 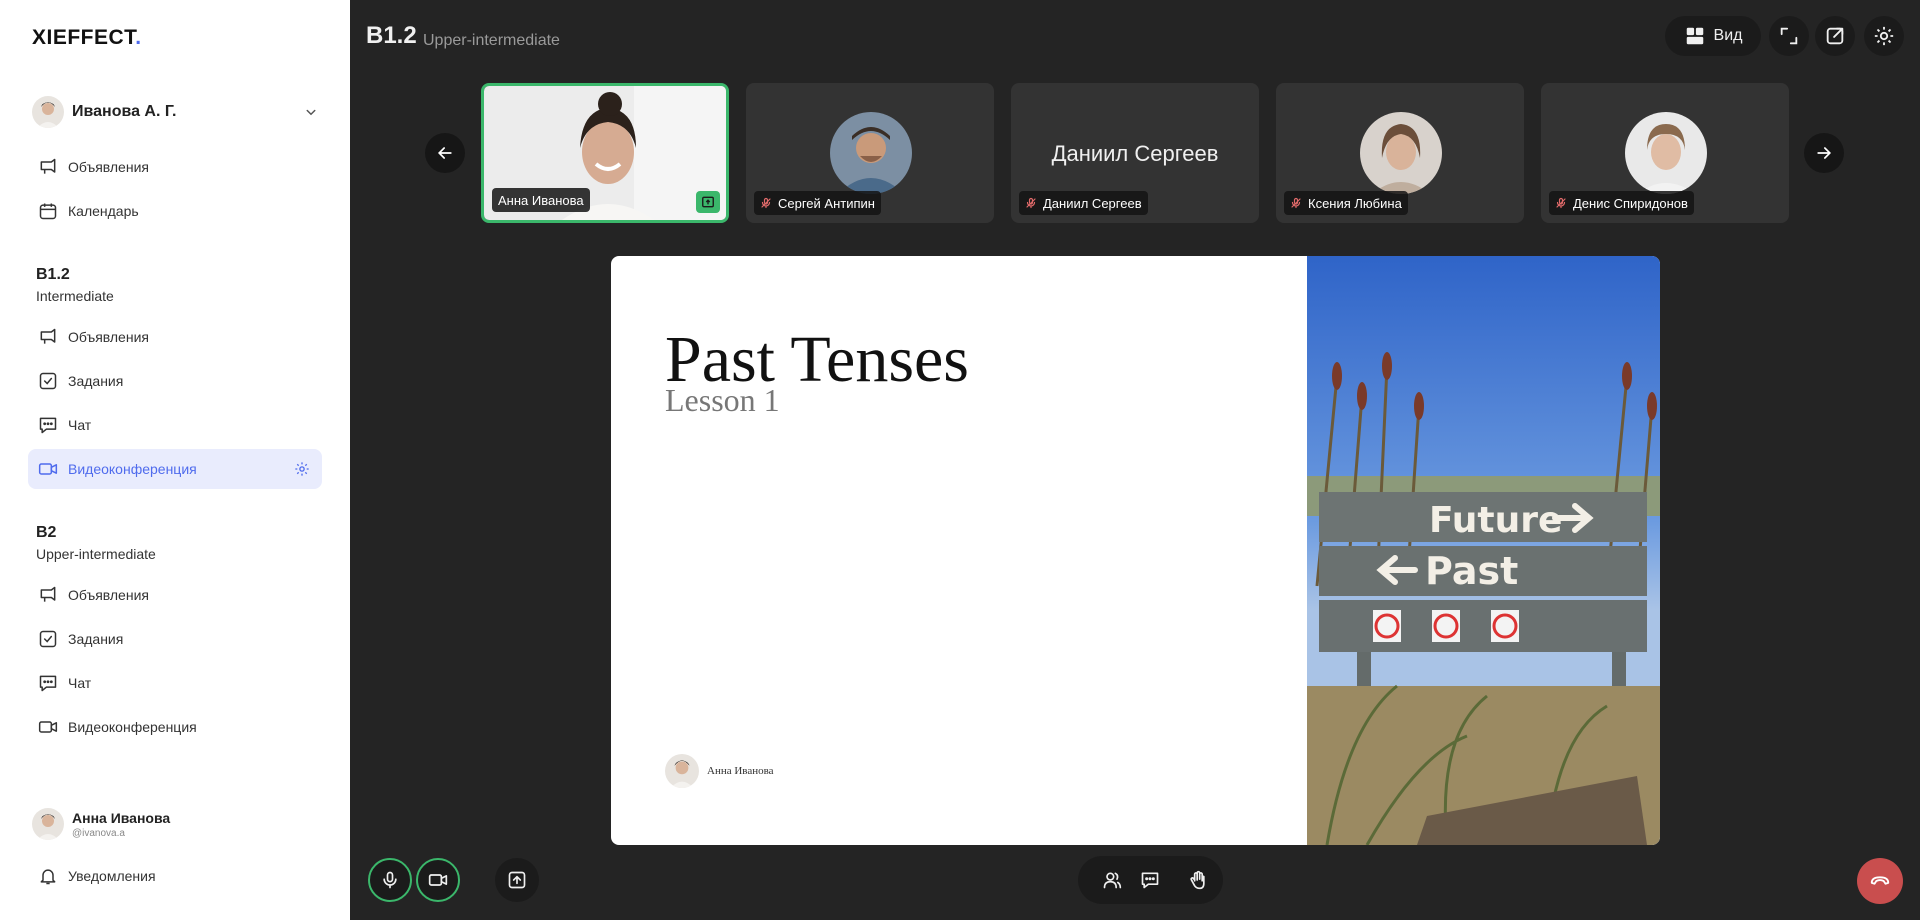 I want to click on open-external-button, so click(x=1835, y=36).